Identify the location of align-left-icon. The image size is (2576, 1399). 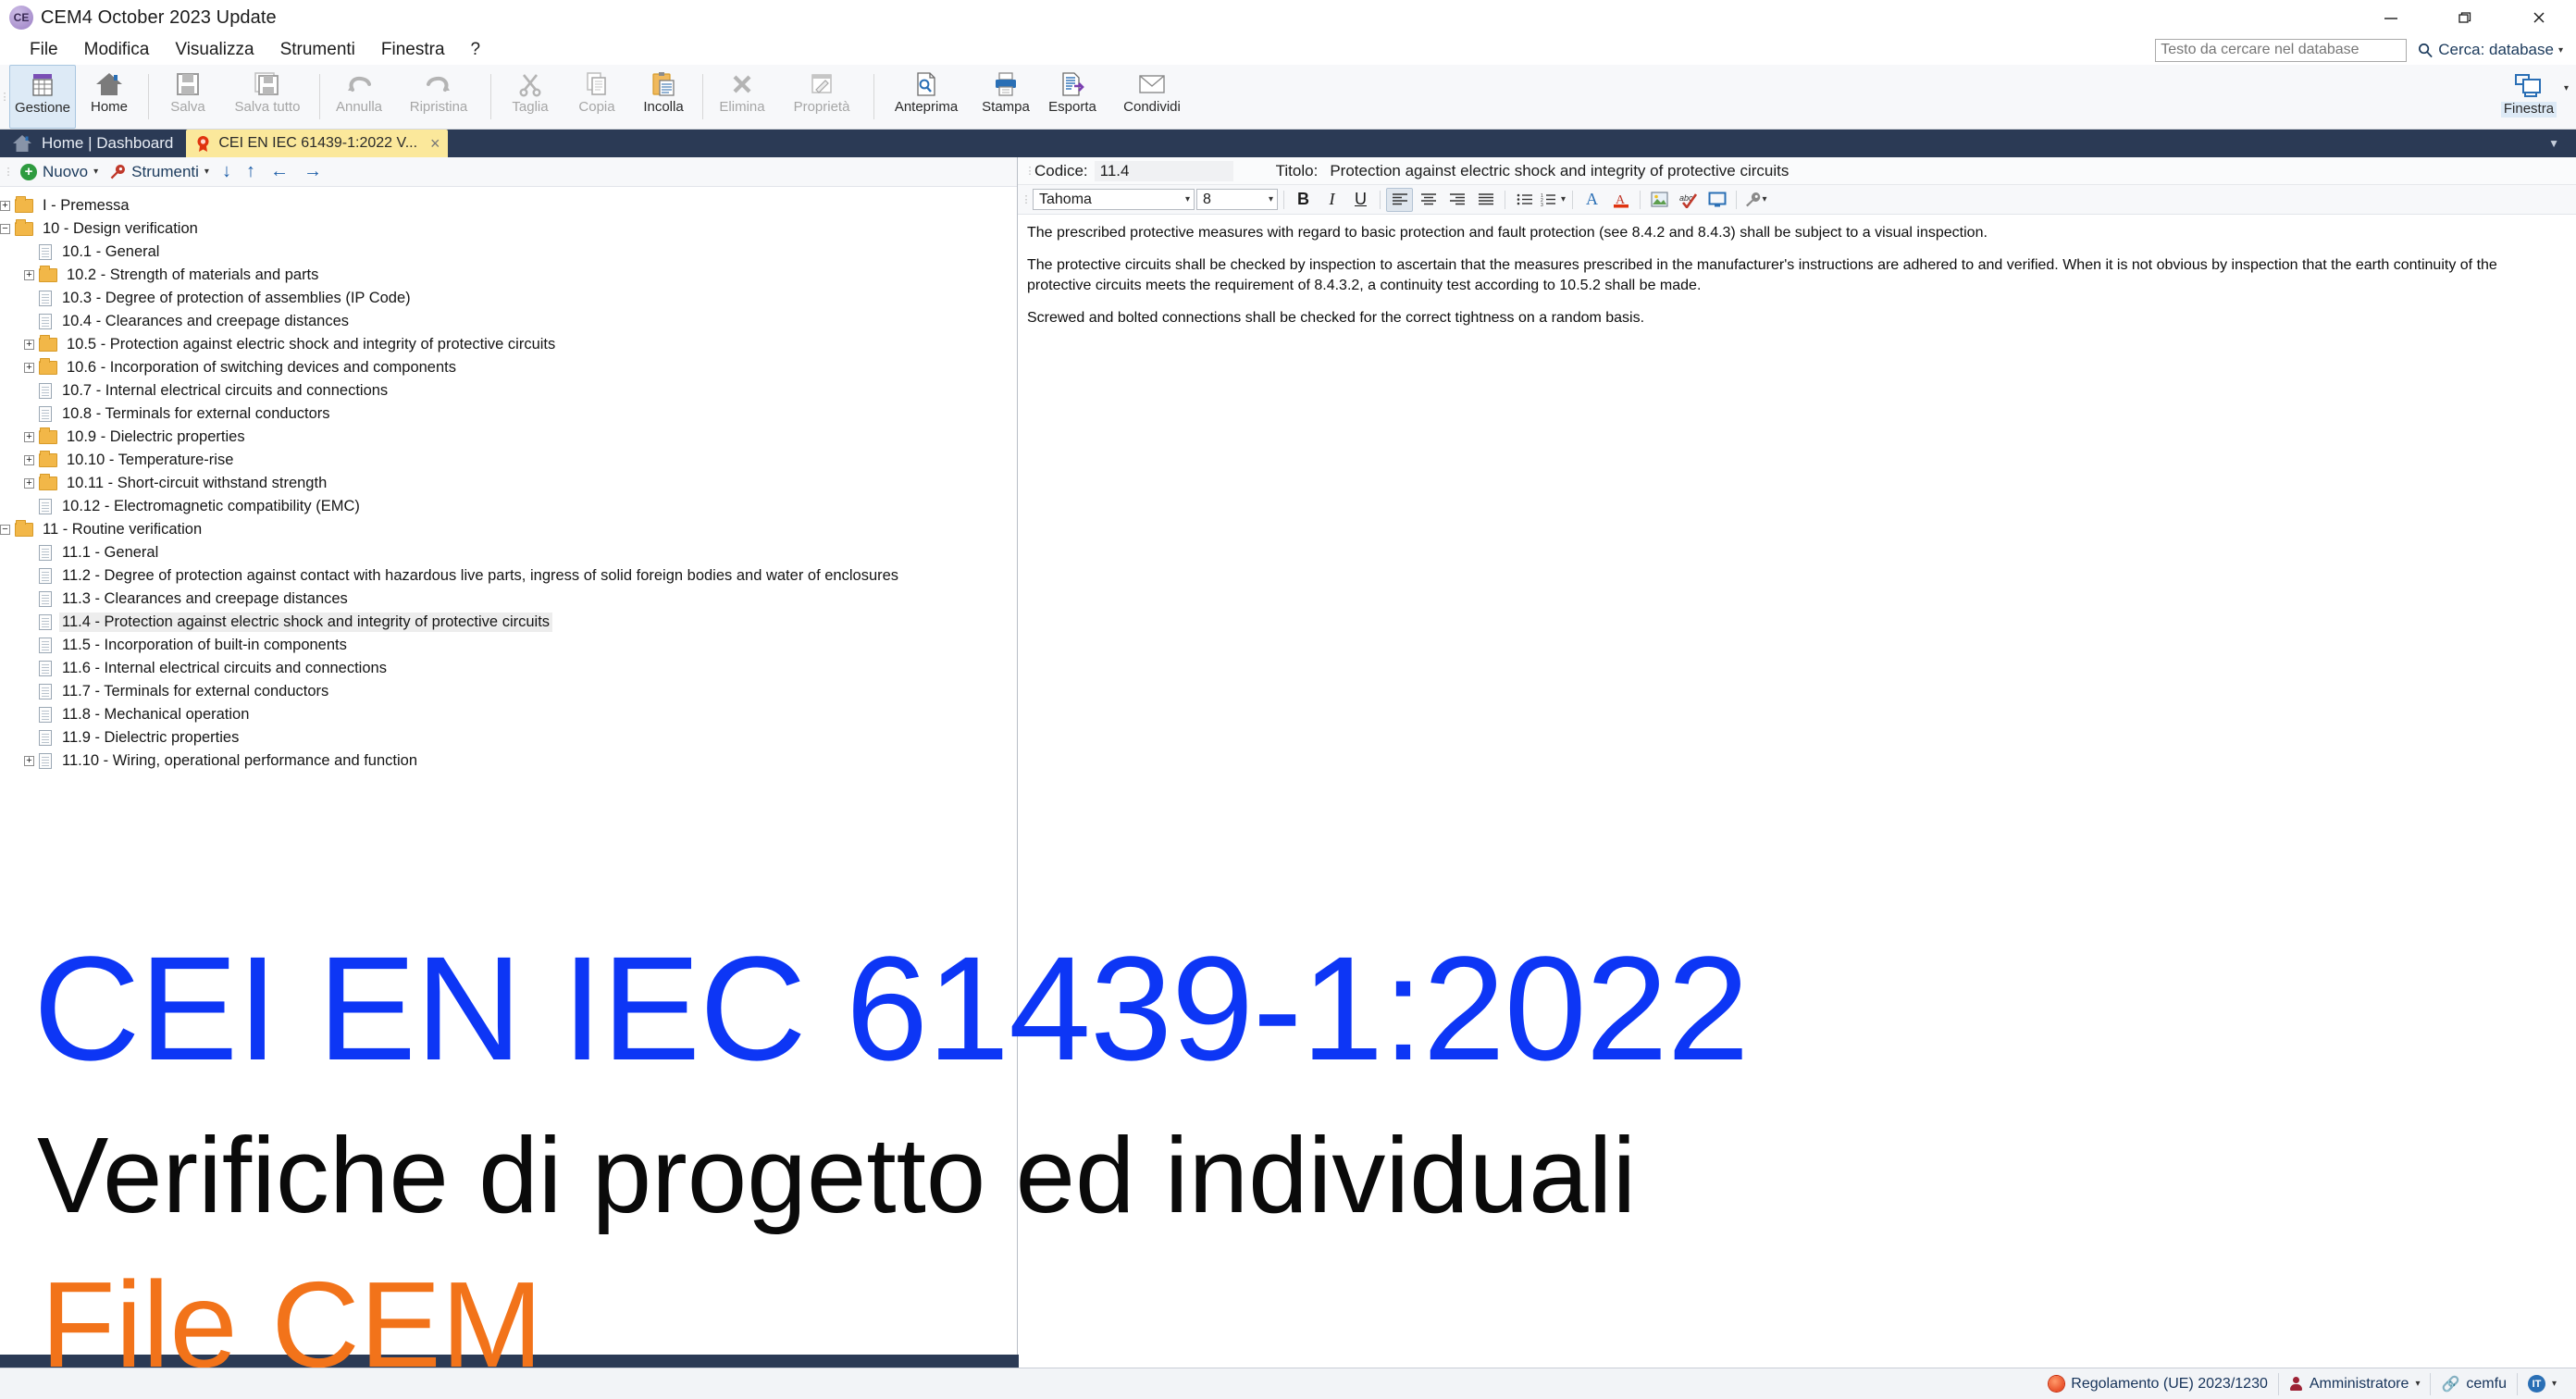
(1400, 199).